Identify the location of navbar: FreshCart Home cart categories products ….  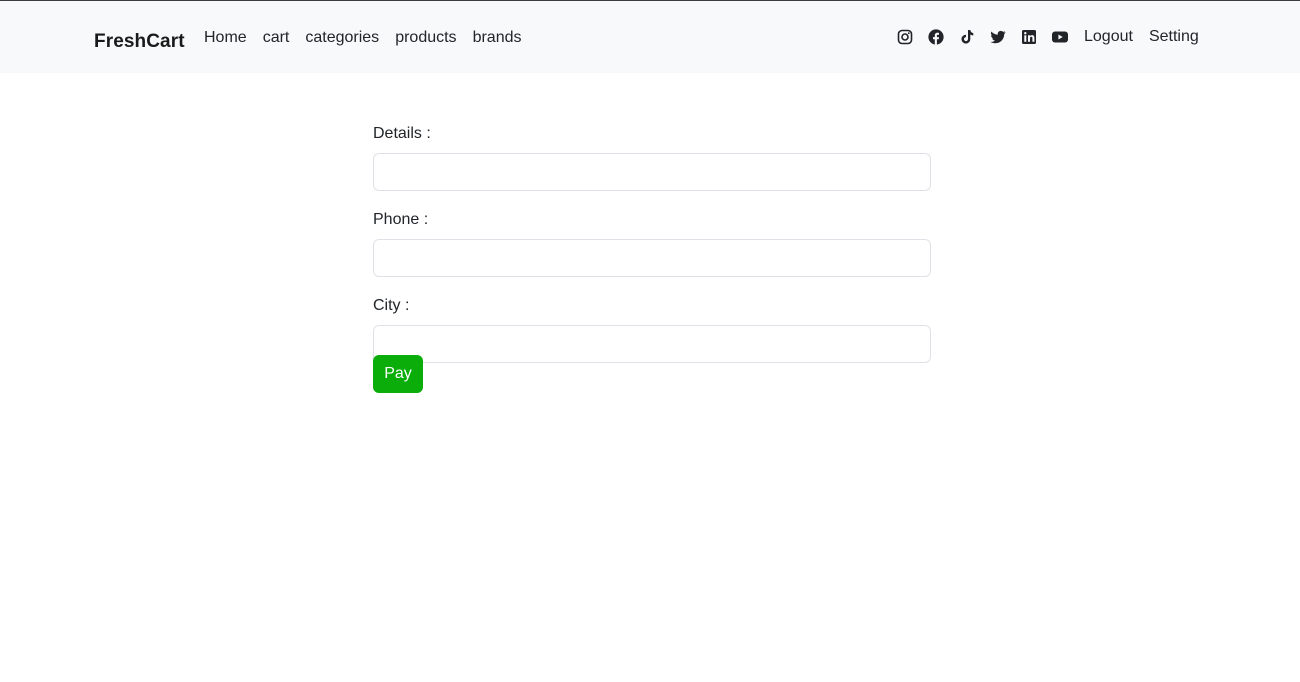
(650, 37).